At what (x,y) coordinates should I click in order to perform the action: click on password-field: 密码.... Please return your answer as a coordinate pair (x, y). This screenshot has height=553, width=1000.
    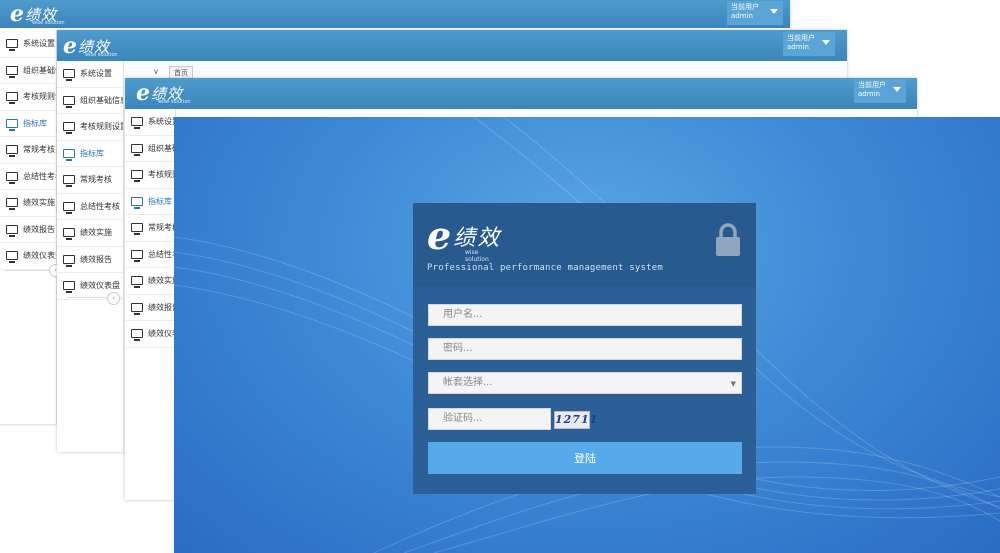
    Looking at the image, I should click on (585, 349).